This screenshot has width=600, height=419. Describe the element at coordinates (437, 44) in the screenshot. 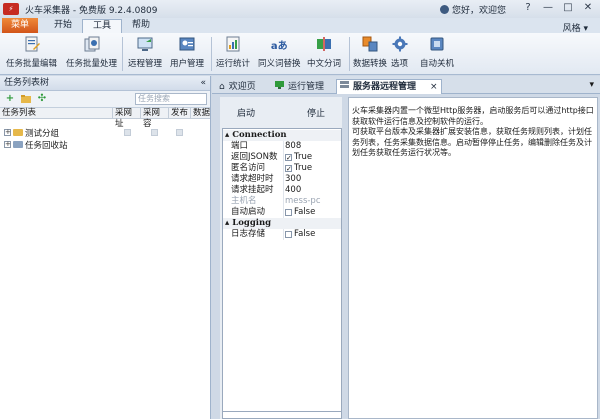

I see `auto-shutdown-icon` at that location.